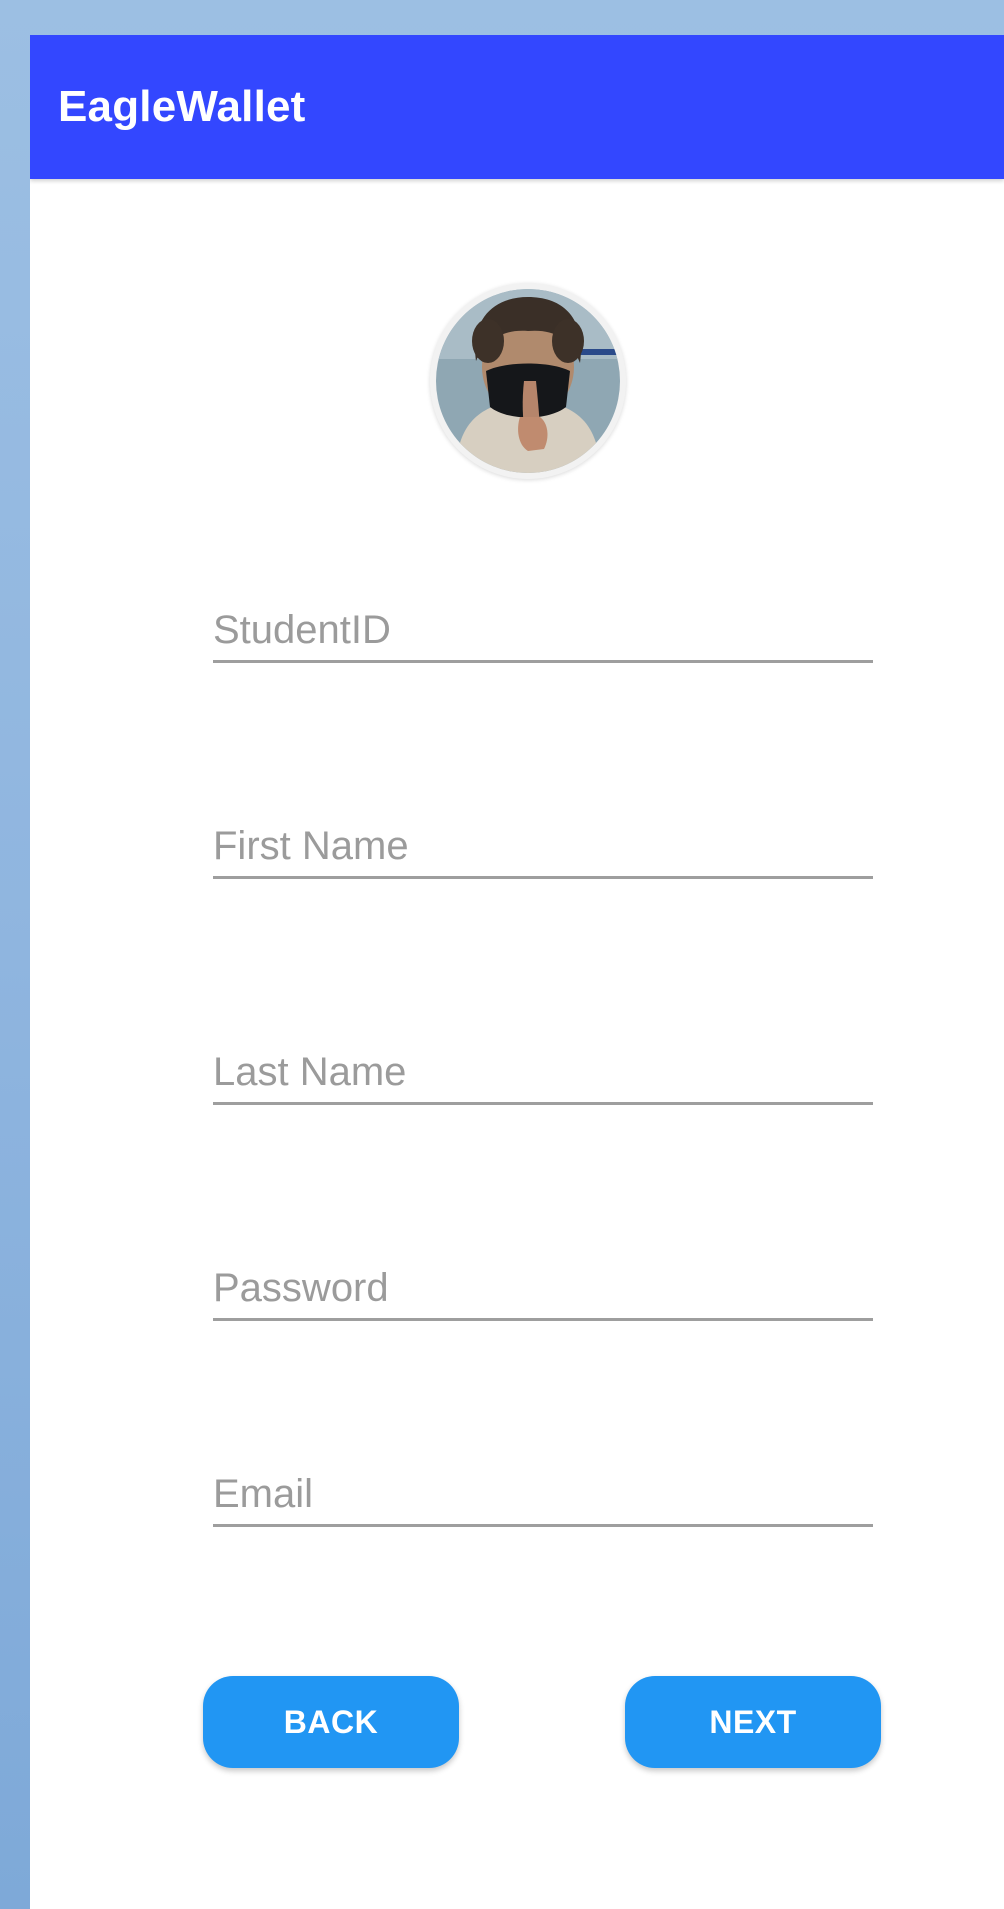 This screenshot has height=1909, width=1004. I want to click on password-placeholder: Password, so click(301, 1288).